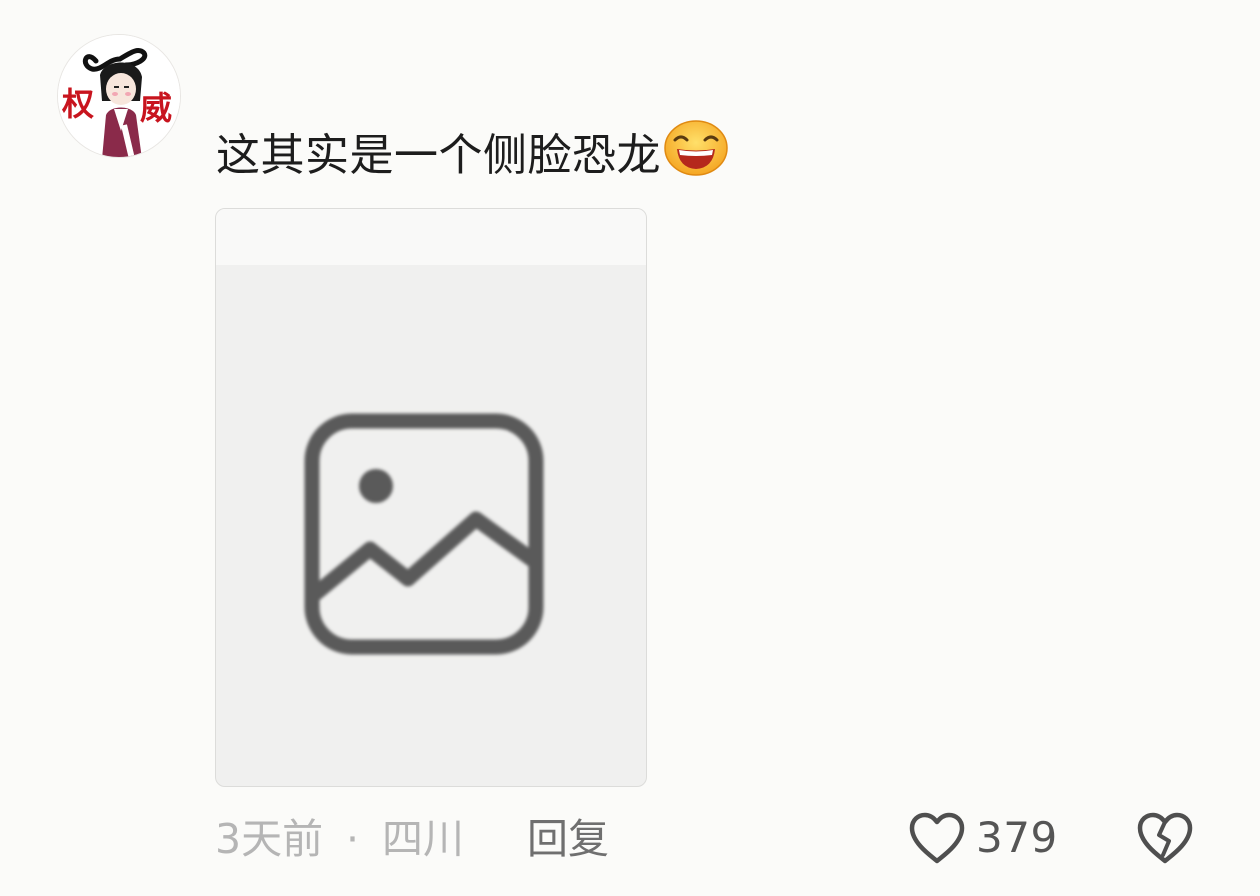 Image resolution: width=1260 pixels, height=896 pixels. Describe the element at coordinates (937, 840) in the screenshot. I see `heart-outline-icon` at that location.